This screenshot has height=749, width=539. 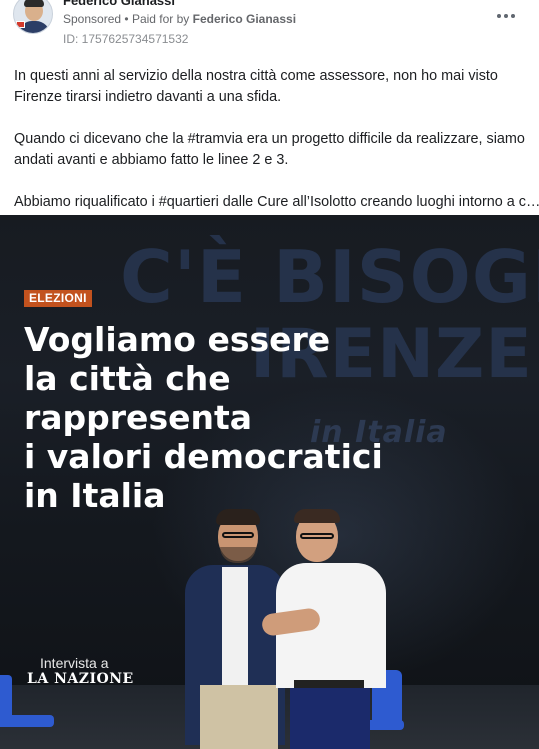 I want to click on chair, so click(x=27, y=721).